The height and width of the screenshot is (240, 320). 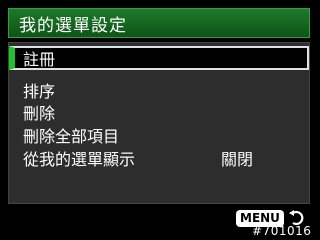 I want to click on menu-item-register: 註冊, so click(x=159, y=58).